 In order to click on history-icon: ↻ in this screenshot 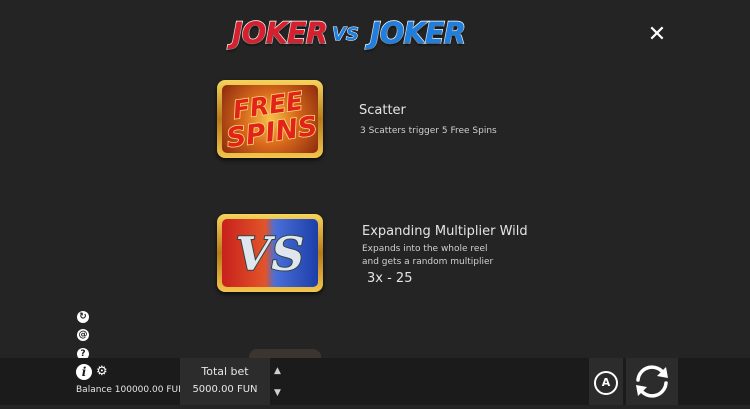, I will do `click(83, 317)`.